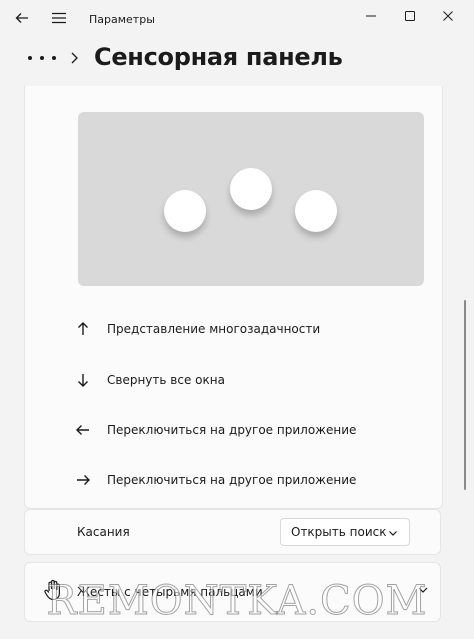 This screenshot has height=639, width=474. I want to click on gesture-swipe-down: Свернуть все окна, so click(239, 380).